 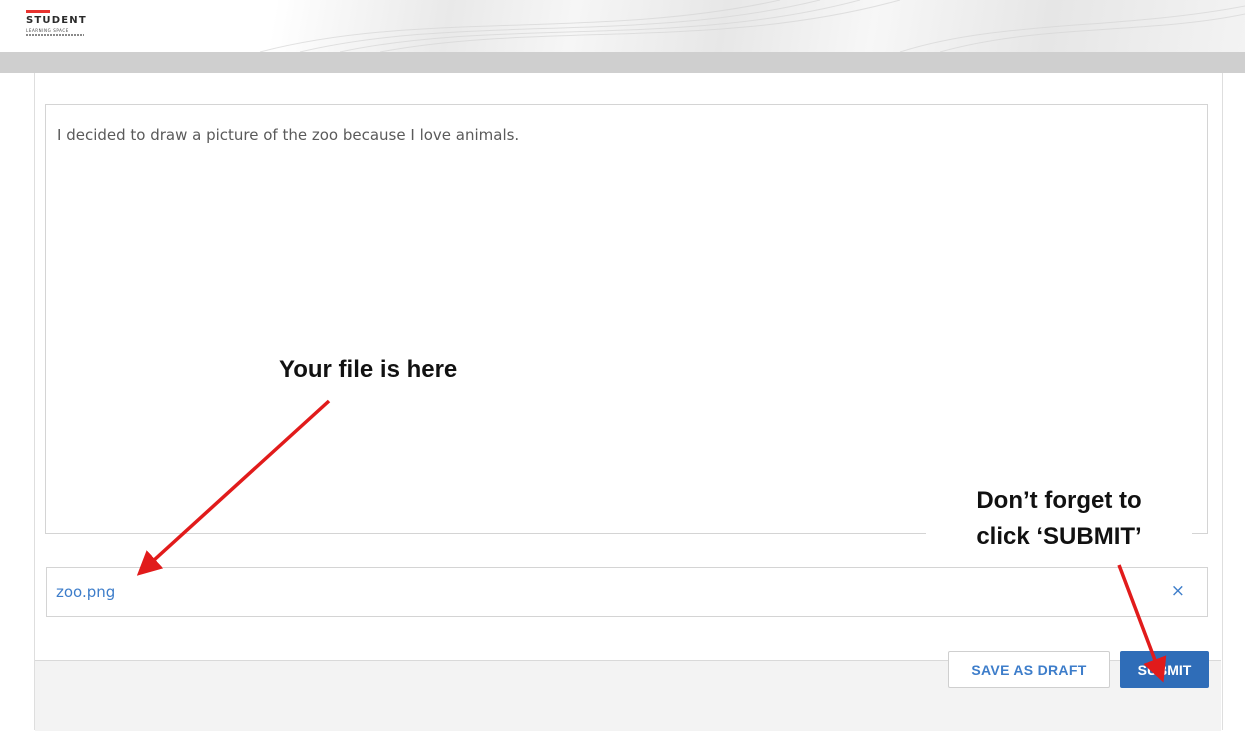 I want to click on attached-file-link: zoo.png, so click(x=85, y=592).